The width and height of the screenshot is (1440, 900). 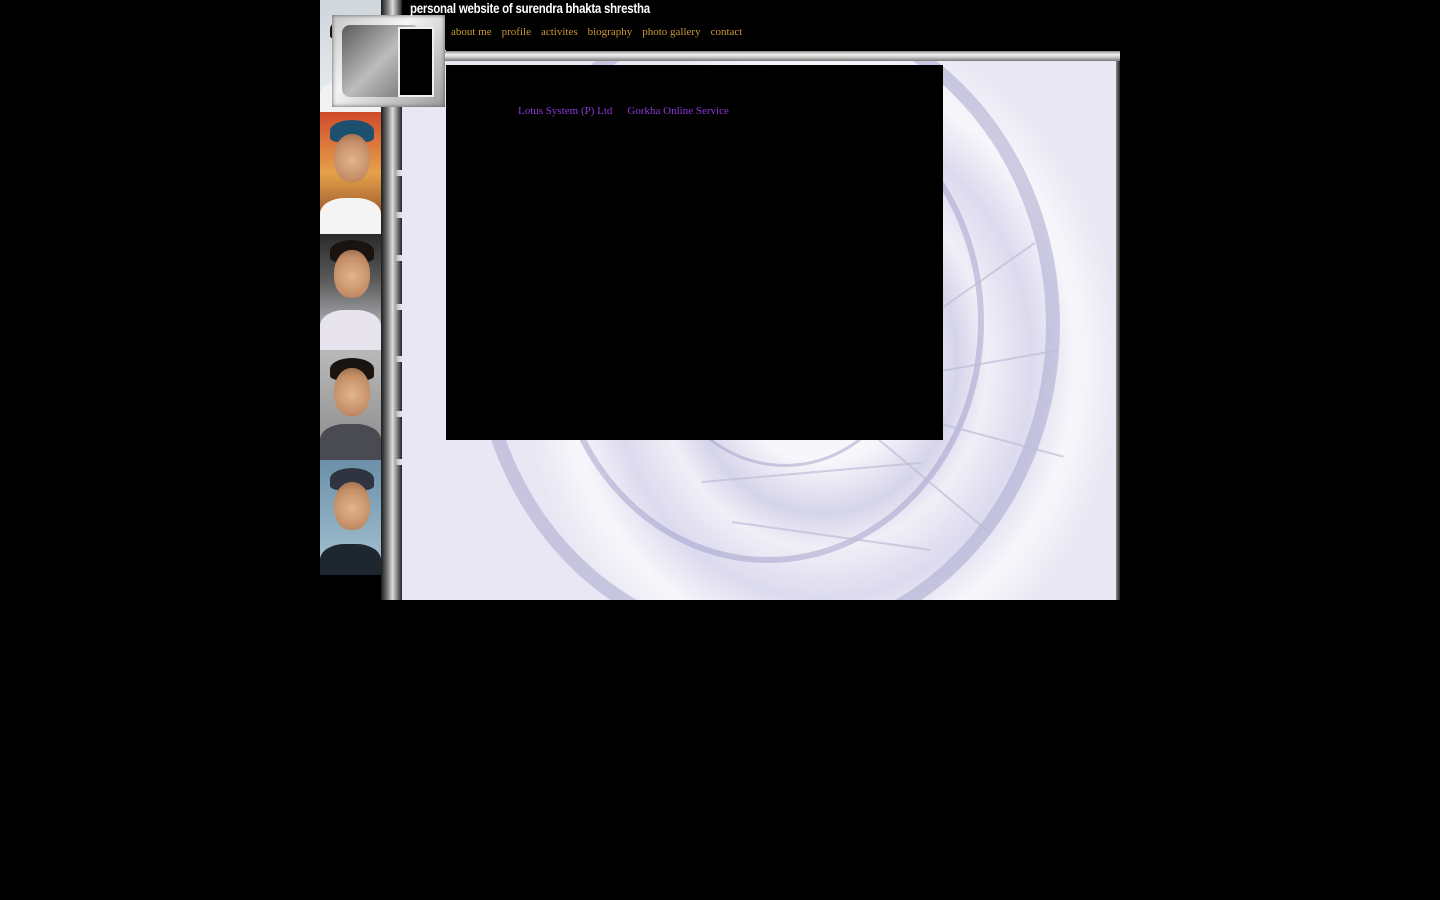 What do you see at coordinates (1118, 330) in the screenshot?
I see `content-right-border` at bounding box center [1118, 330].